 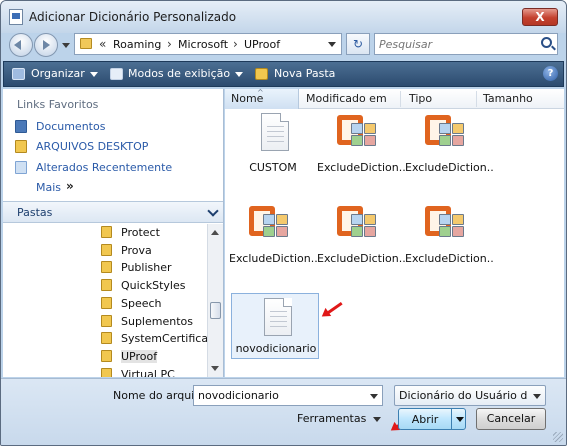 I want to click on filetype-select: Dicionário do Usuário do Microsoft, so click(x=470, y=395).